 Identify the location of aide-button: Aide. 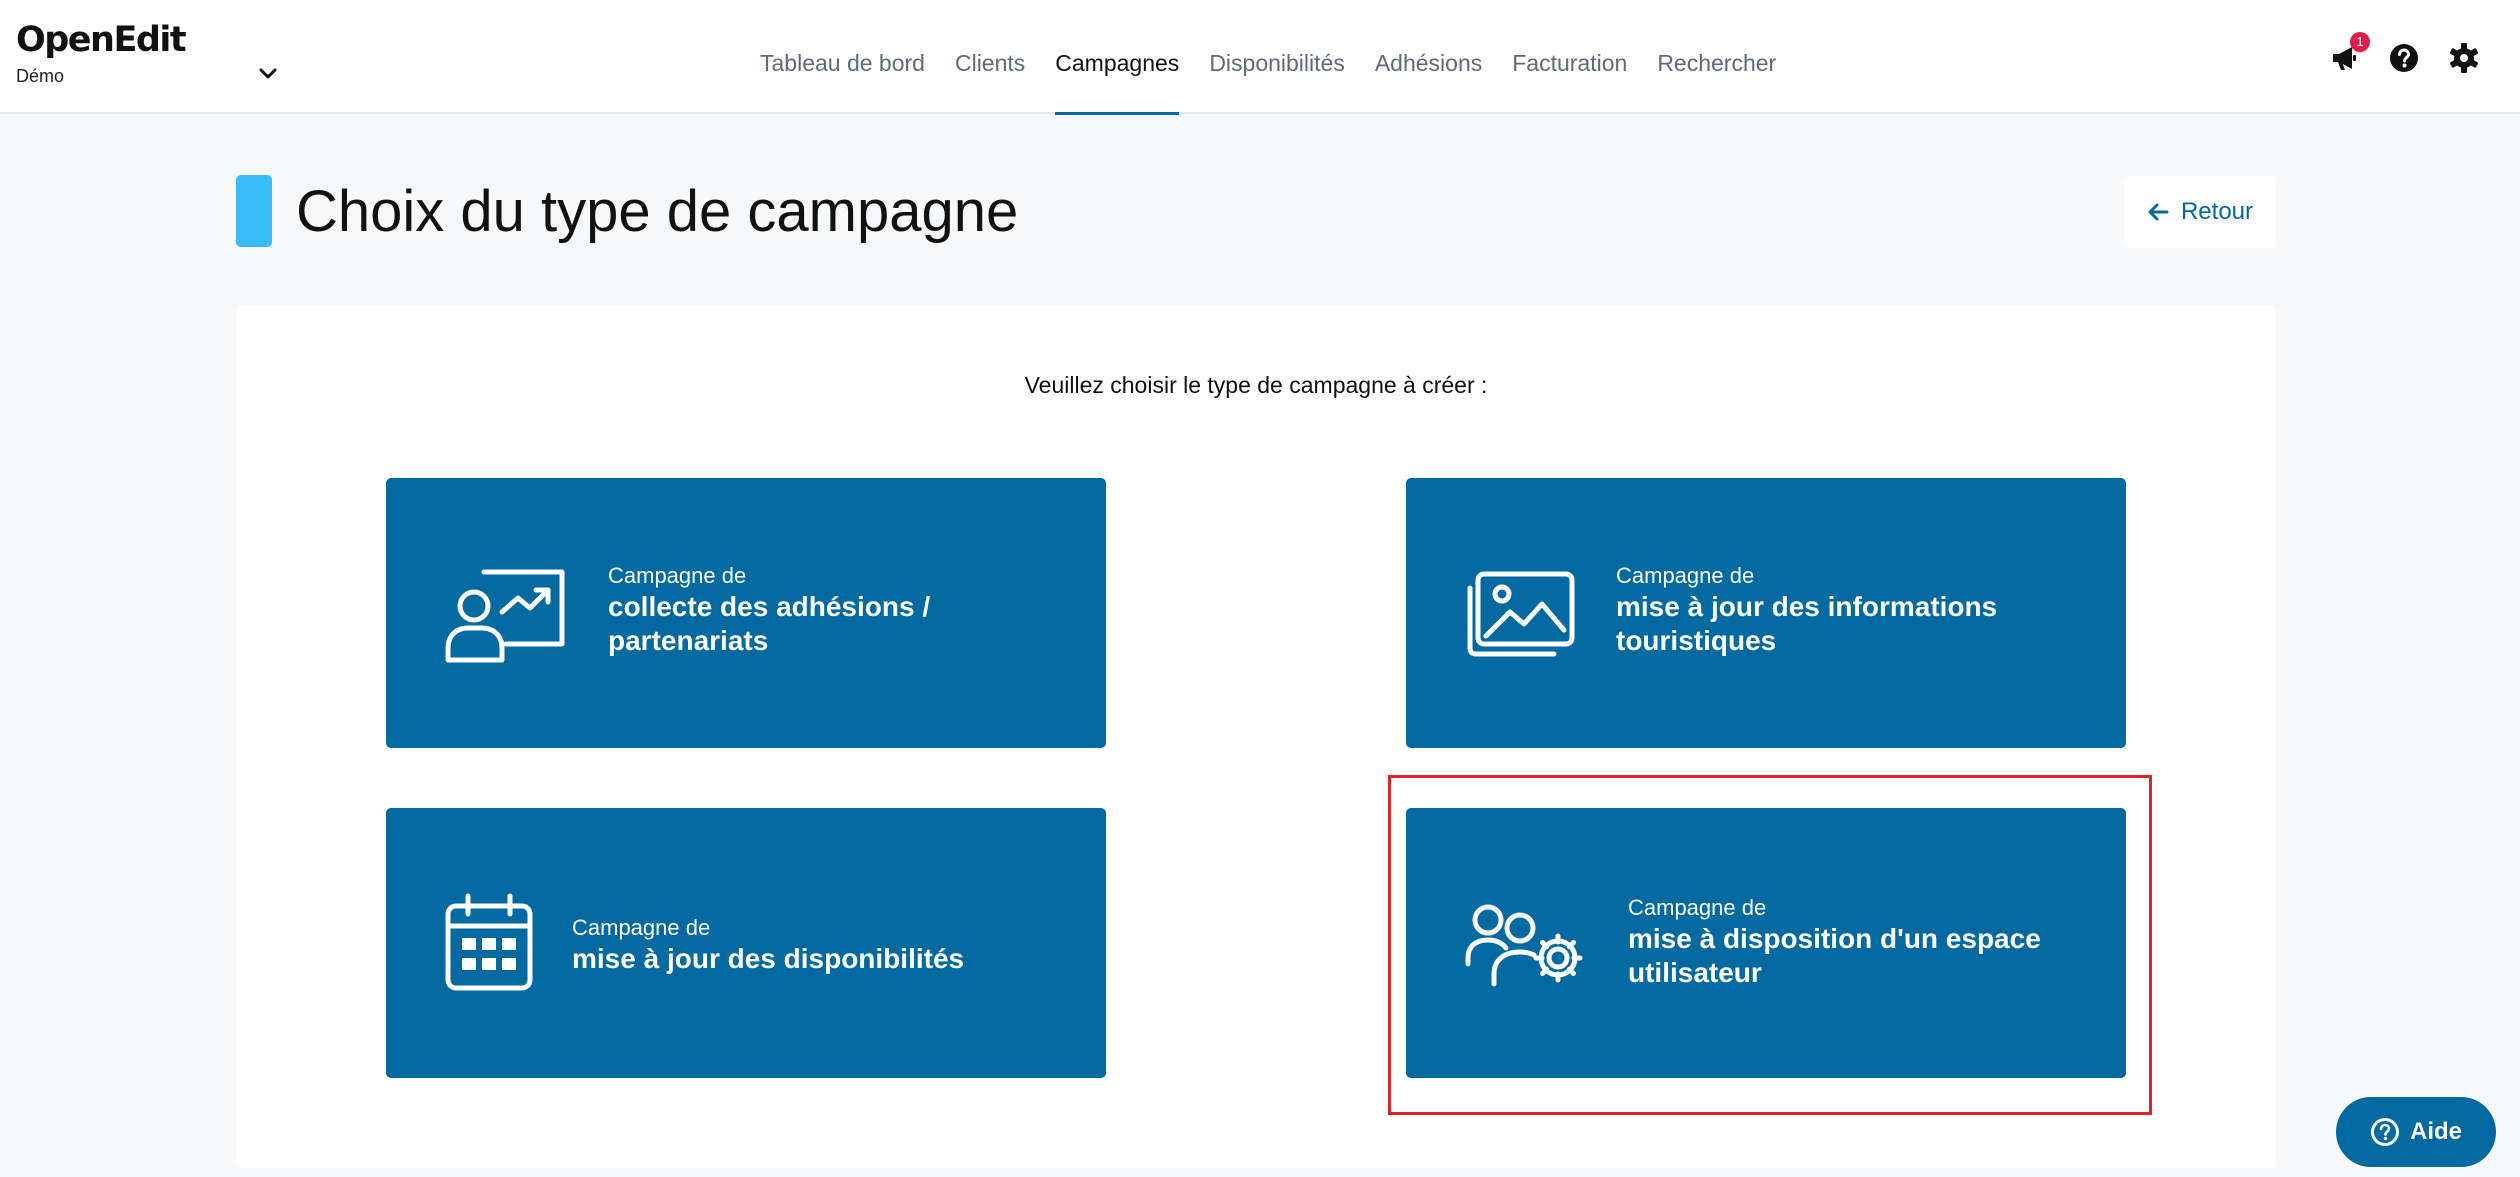
(2416, 1132).